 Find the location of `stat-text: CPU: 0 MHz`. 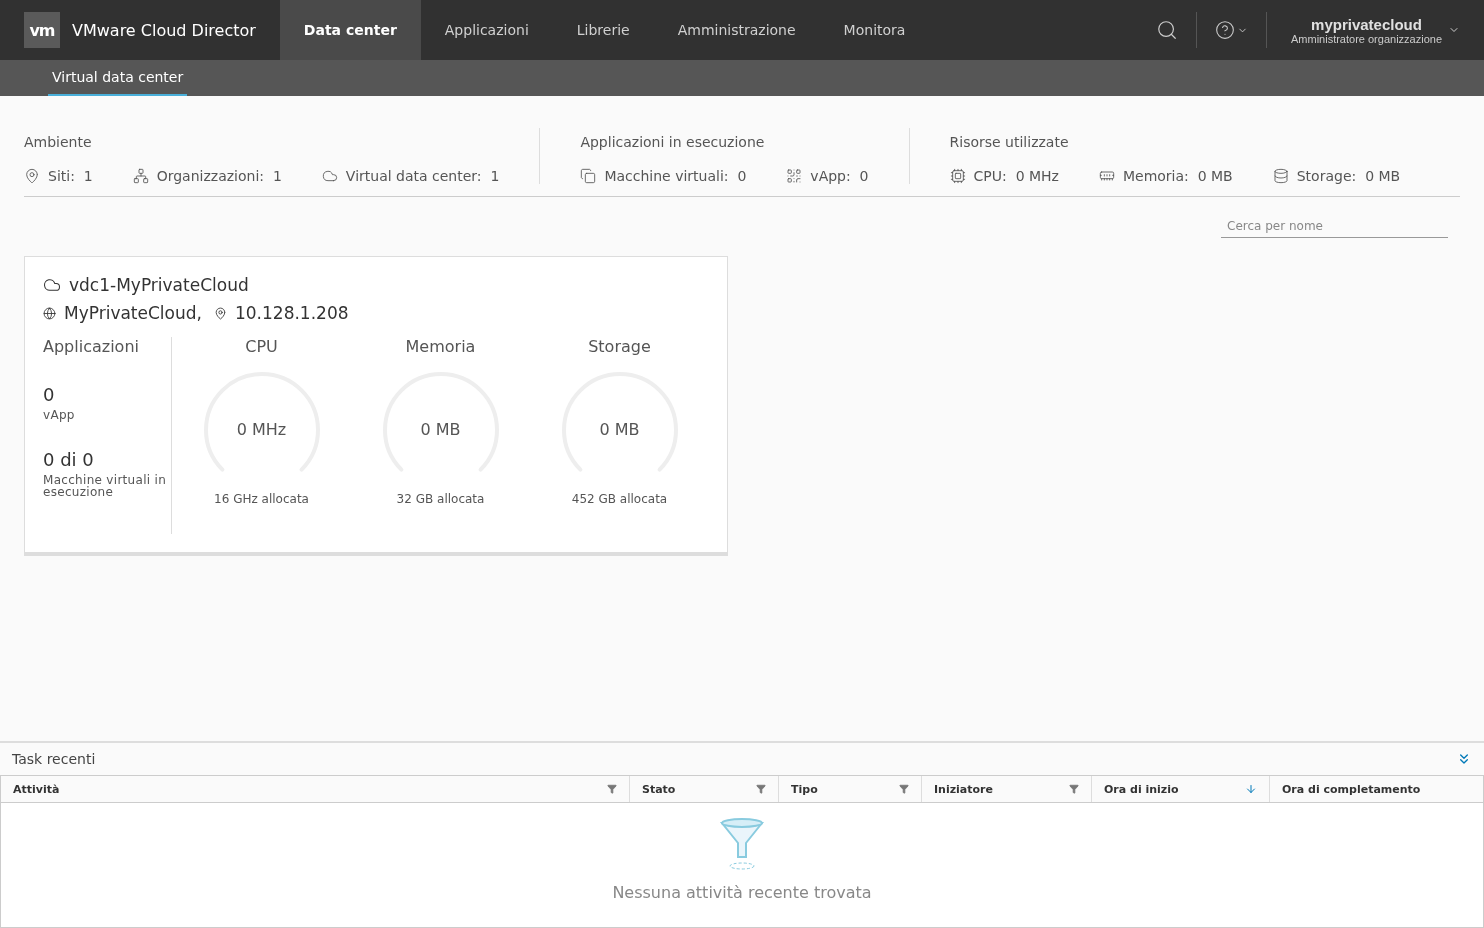

stat-text: CPU: 0 MHz is located at coordinates (1016, 176).